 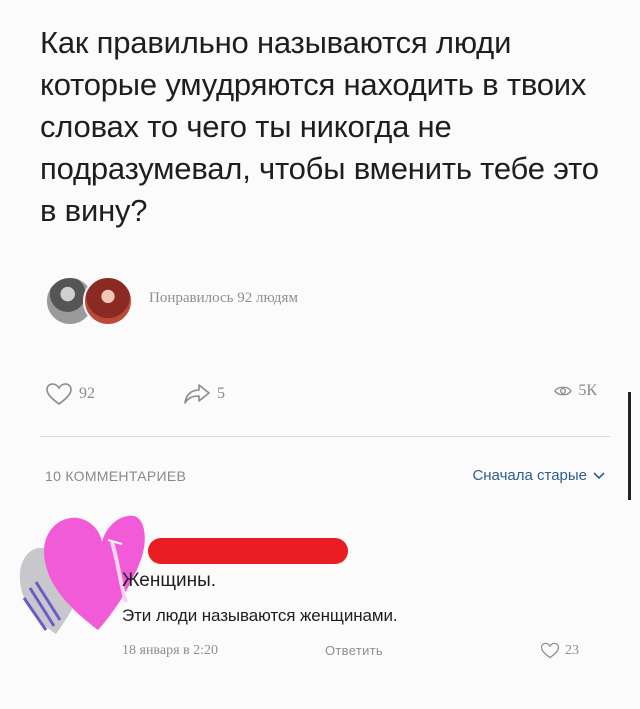 What do you see at coordinates (169, 581) in the screenshot?
I see `comment-author: Женщины.` at bounding box center [169, 581].